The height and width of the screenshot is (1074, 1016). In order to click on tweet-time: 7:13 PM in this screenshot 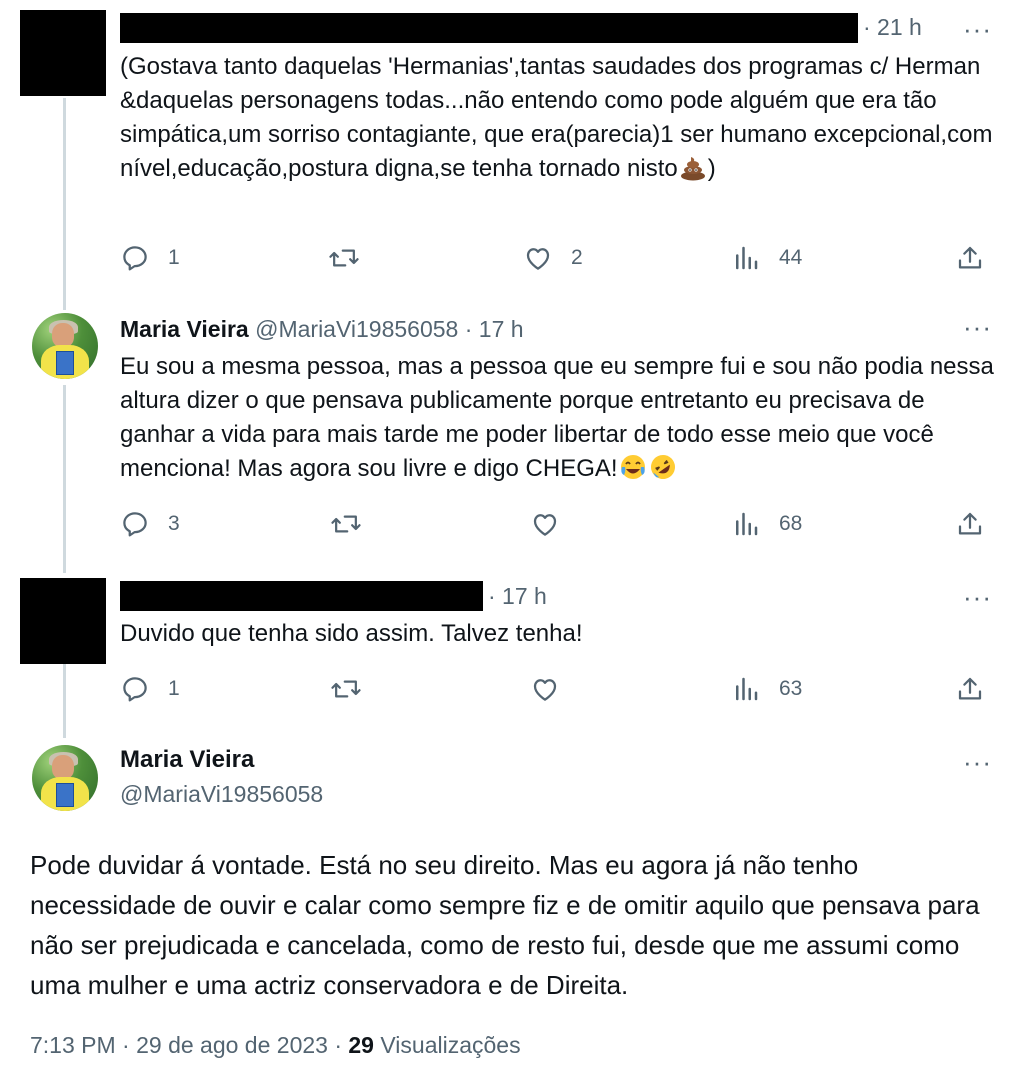, I will do `click(73, 1045)`.